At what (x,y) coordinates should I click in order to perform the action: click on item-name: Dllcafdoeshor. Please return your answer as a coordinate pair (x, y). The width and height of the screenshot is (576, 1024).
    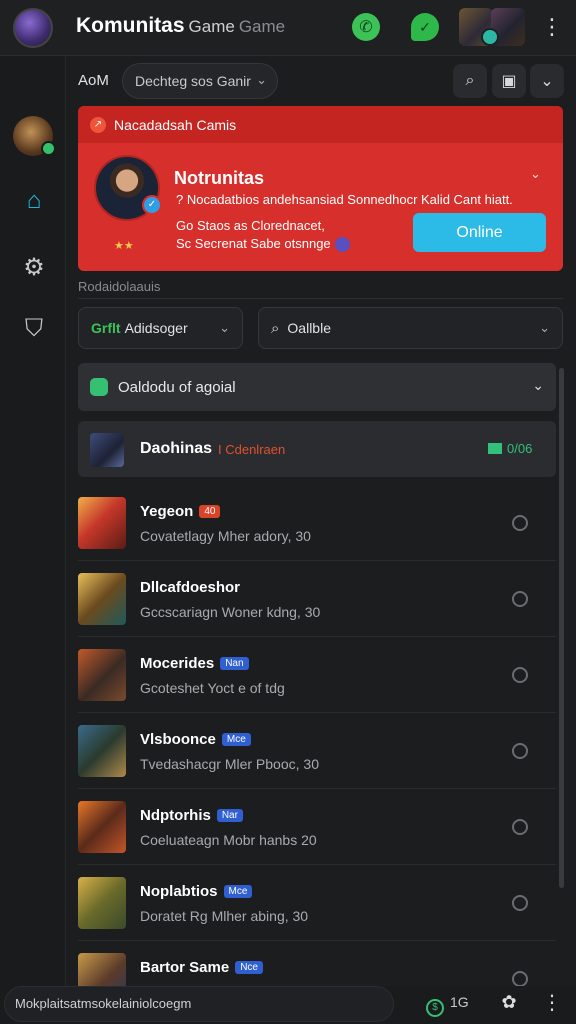
    Looking at the image, I should click on (190, 587).